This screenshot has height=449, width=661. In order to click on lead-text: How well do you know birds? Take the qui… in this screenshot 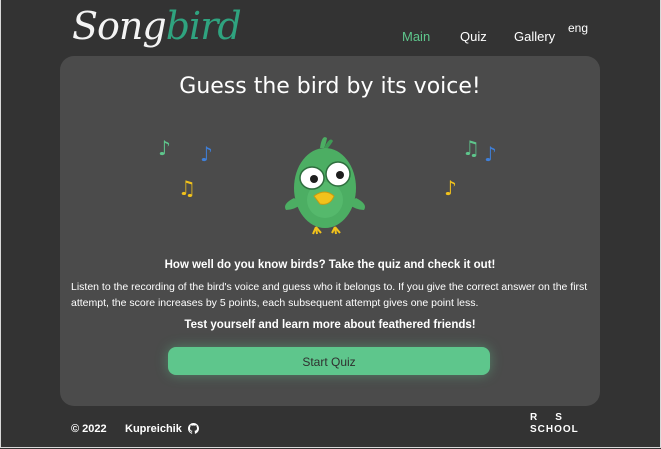, I will do `click(330, 265)`.